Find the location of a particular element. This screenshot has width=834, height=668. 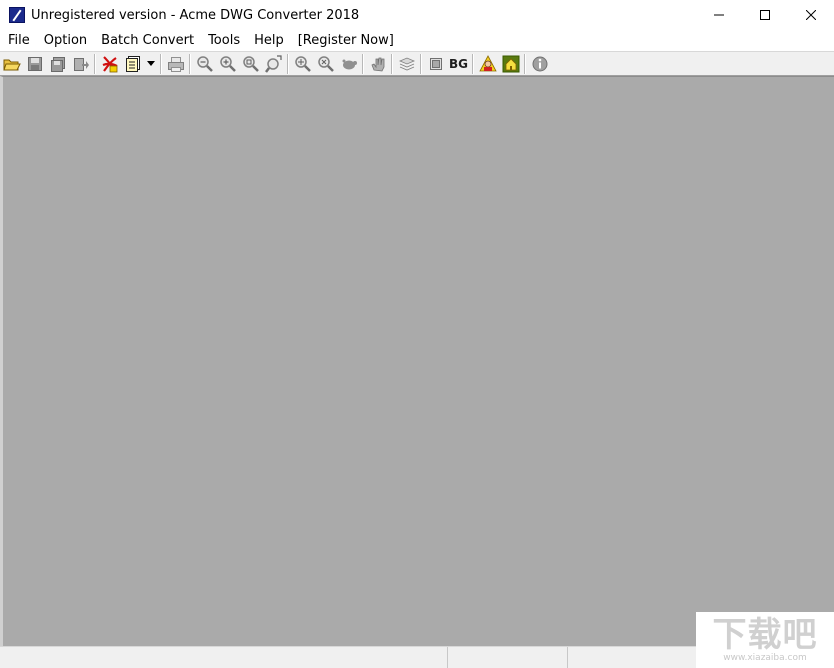

open-folder-icon is located at coordinates (11, 64).